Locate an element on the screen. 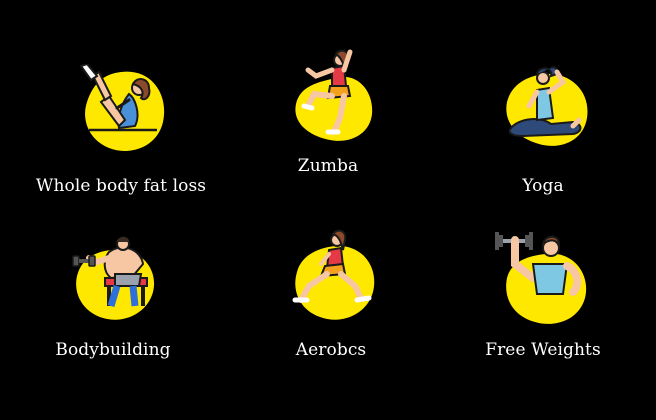  yoga-pose-icon is located at coordinates (547, 106).